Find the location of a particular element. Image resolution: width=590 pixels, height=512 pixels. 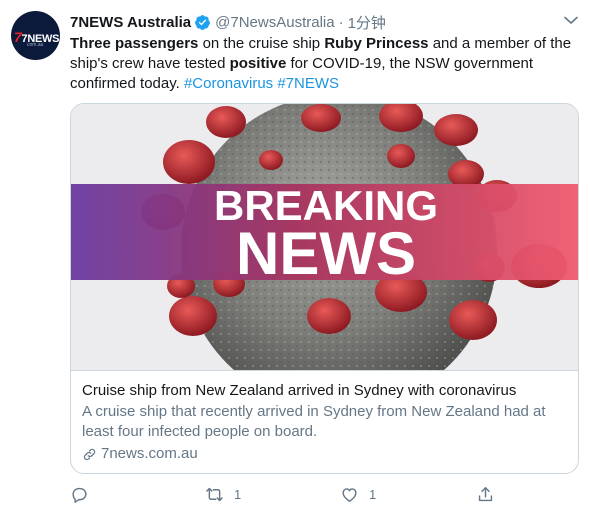

retweet-count: 1 is located at coordinates (238, 494).